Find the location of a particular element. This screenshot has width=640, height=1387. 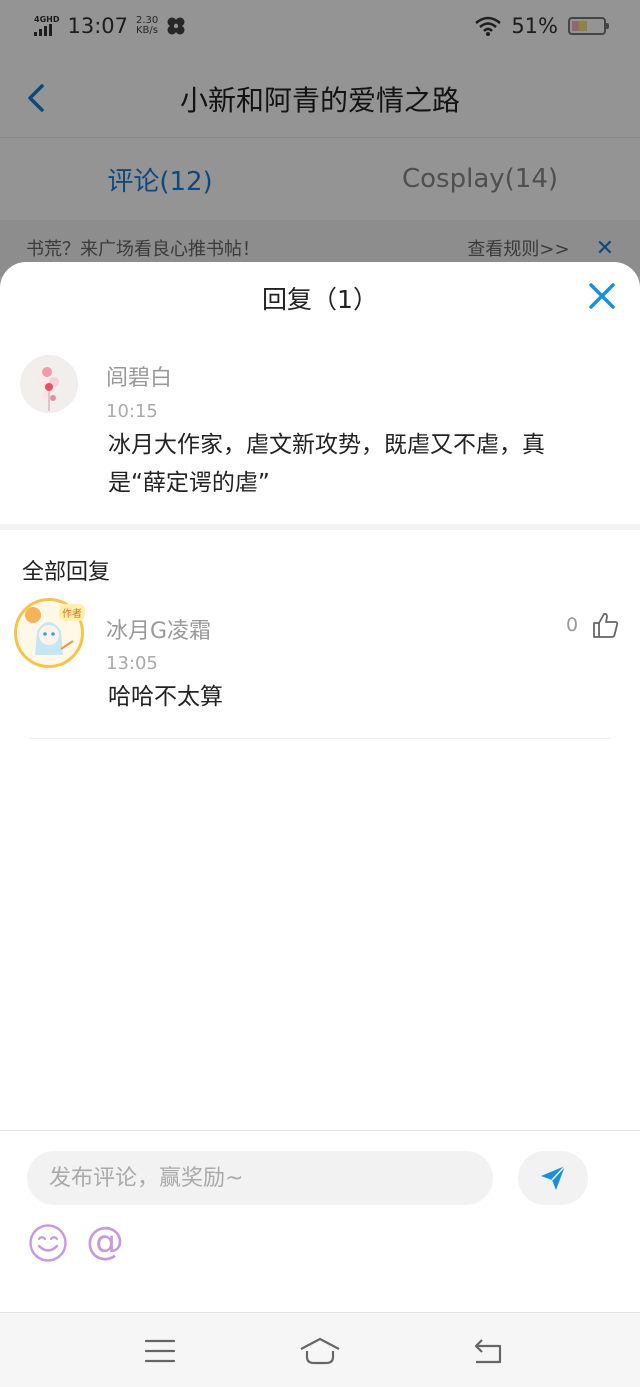

reply-divider is located at coordinates (320, 738).